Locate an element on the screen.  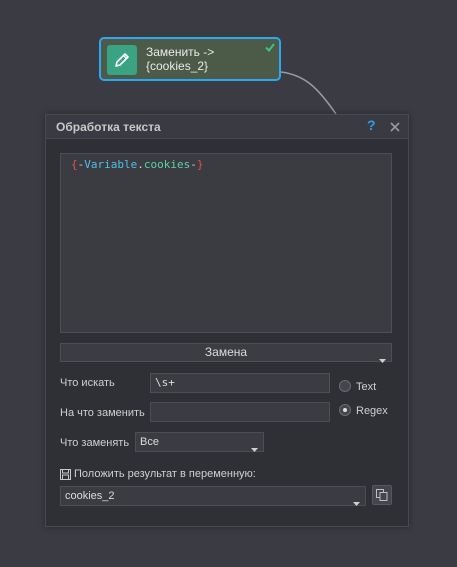
dialog-titlebar: Обработка текста ? is located at coordinates (227, 127).